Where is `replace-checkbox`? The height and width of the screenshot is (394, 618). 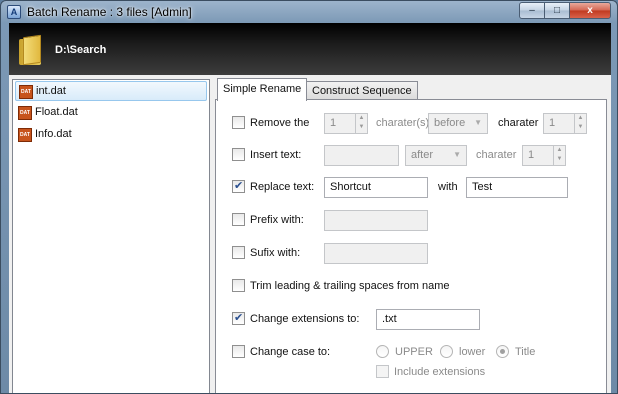 replace-checkbox is located at coordinates (238, 186).